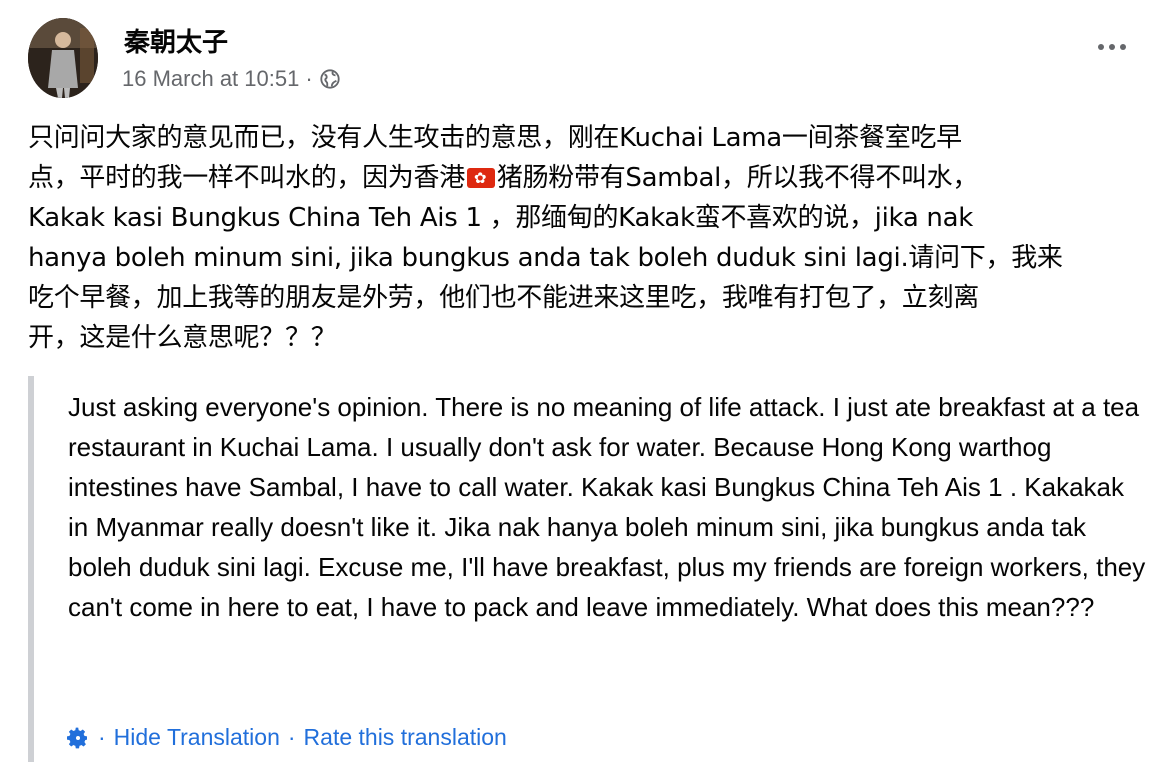 This screenshot has width=1162, height=778. What do you see at coordinates (31, 569) in the screenshot?
I see `translation-quote-bar` at bounding box center [31, 569].